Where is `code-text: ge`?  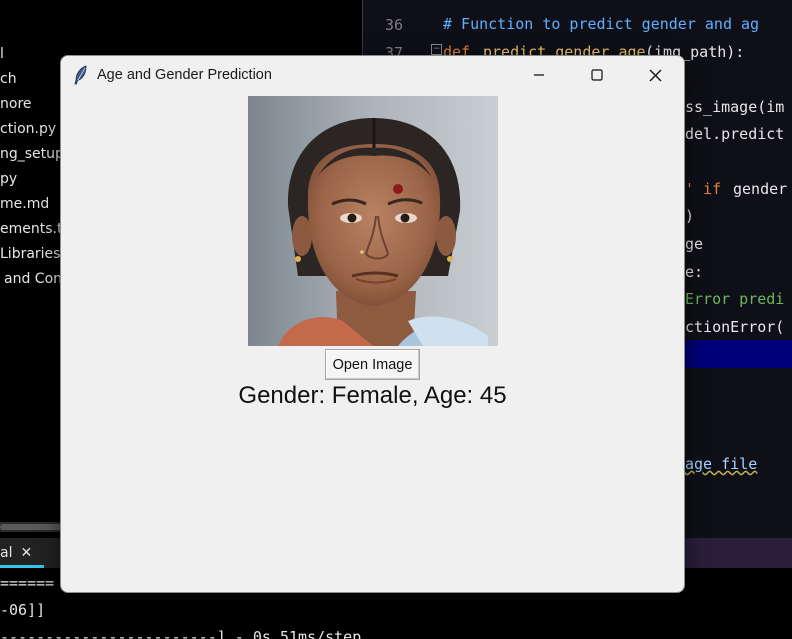
code-text: ge is located at coordinates (694, 244).